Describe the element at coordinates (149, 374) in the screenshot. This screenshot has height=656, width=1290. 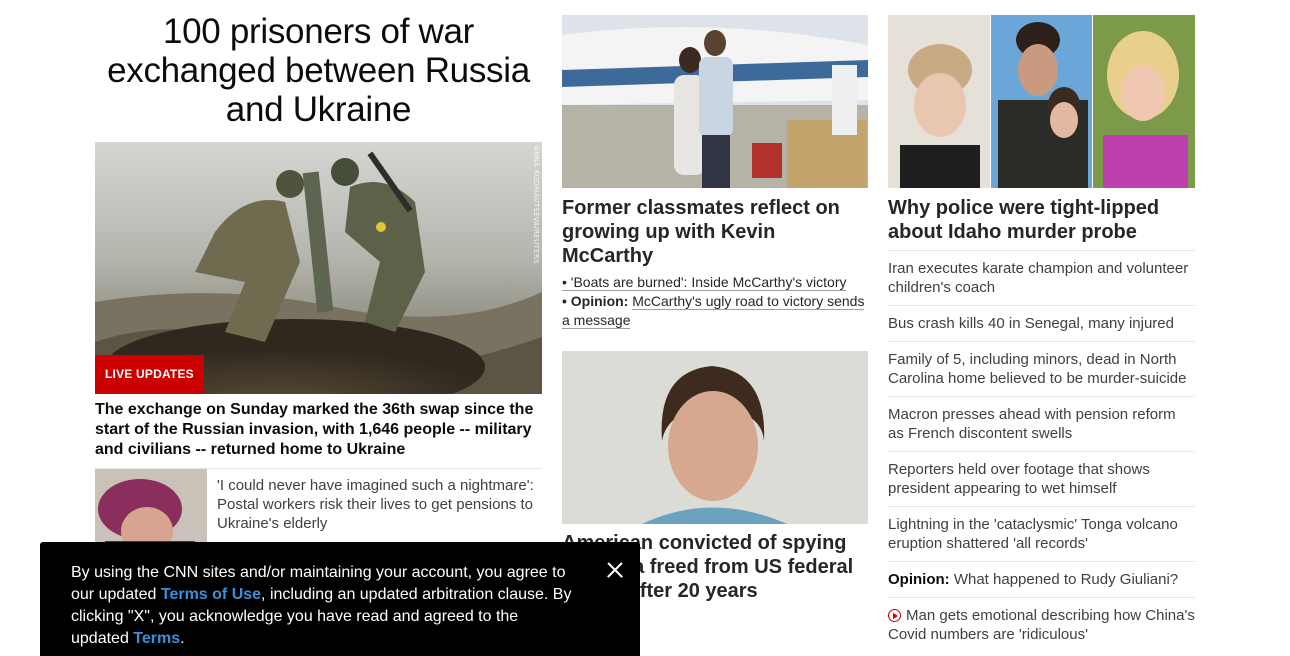
I see `live-updates-badge: LIVE UPDATES` at that location.